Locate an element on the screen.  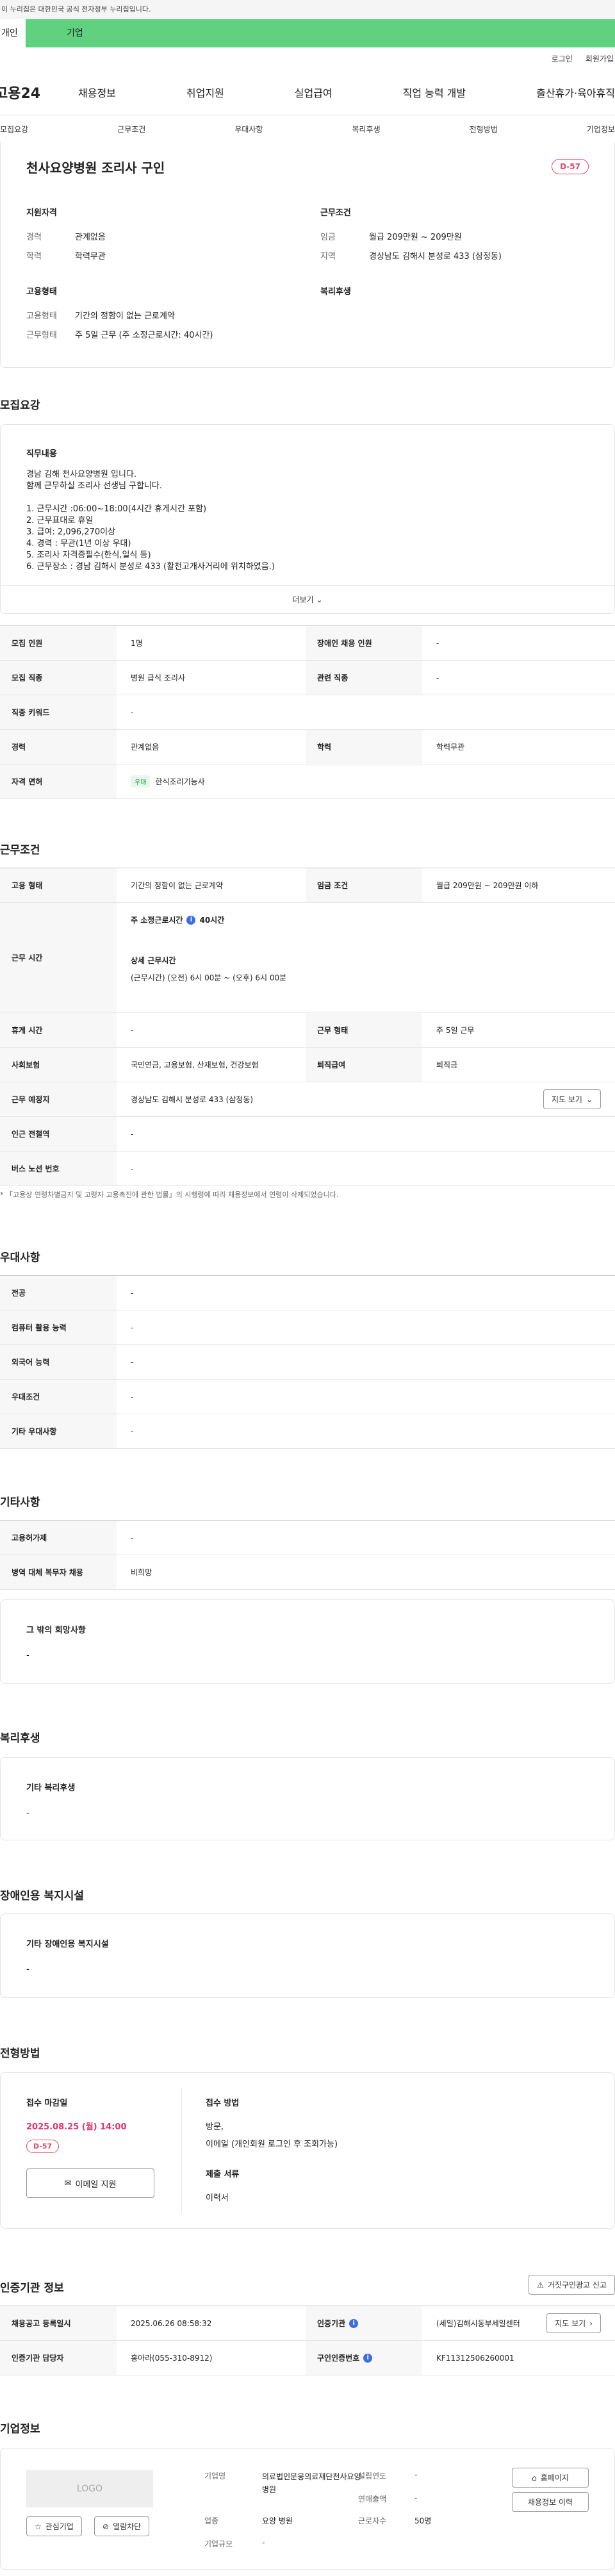
table-row: 휴게 시간 - 근무 형태 주 5일 근무 is located at coordinates (307, 1030).